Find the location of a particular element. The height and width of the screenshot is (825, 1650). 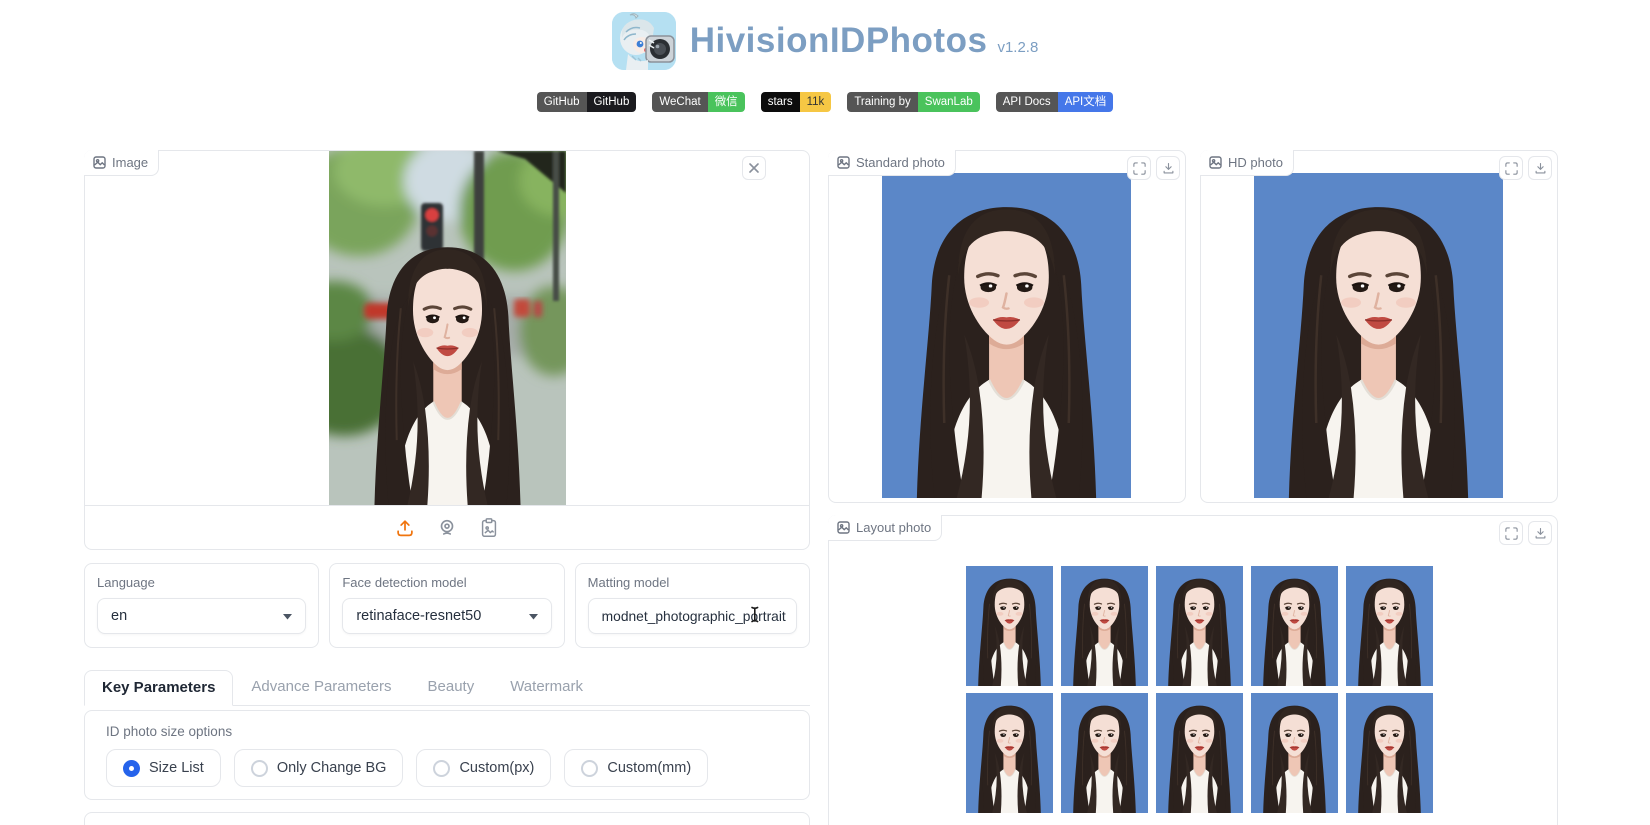

hd-photo-image is located at coordinates (1378, 335).